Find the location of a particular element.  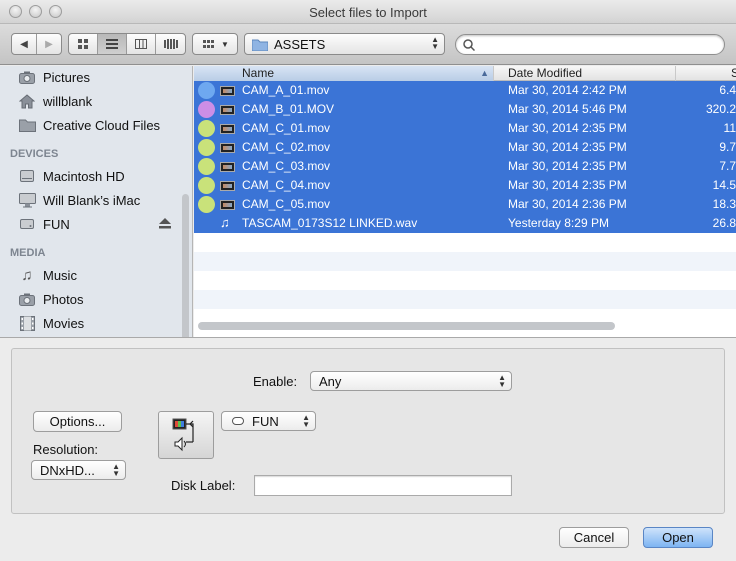

sidebar-item-imac: Will Blank’s iMac is located at coordinates (79, 200).